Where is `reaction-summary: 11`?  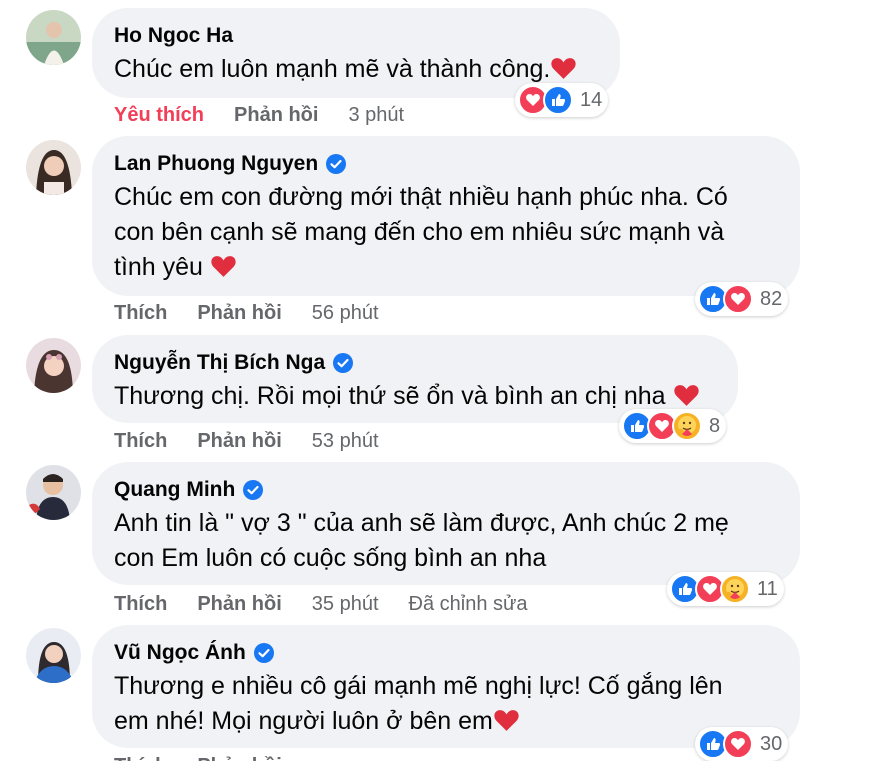 reaction-summary: 11 is located at coordinates (725, 589).